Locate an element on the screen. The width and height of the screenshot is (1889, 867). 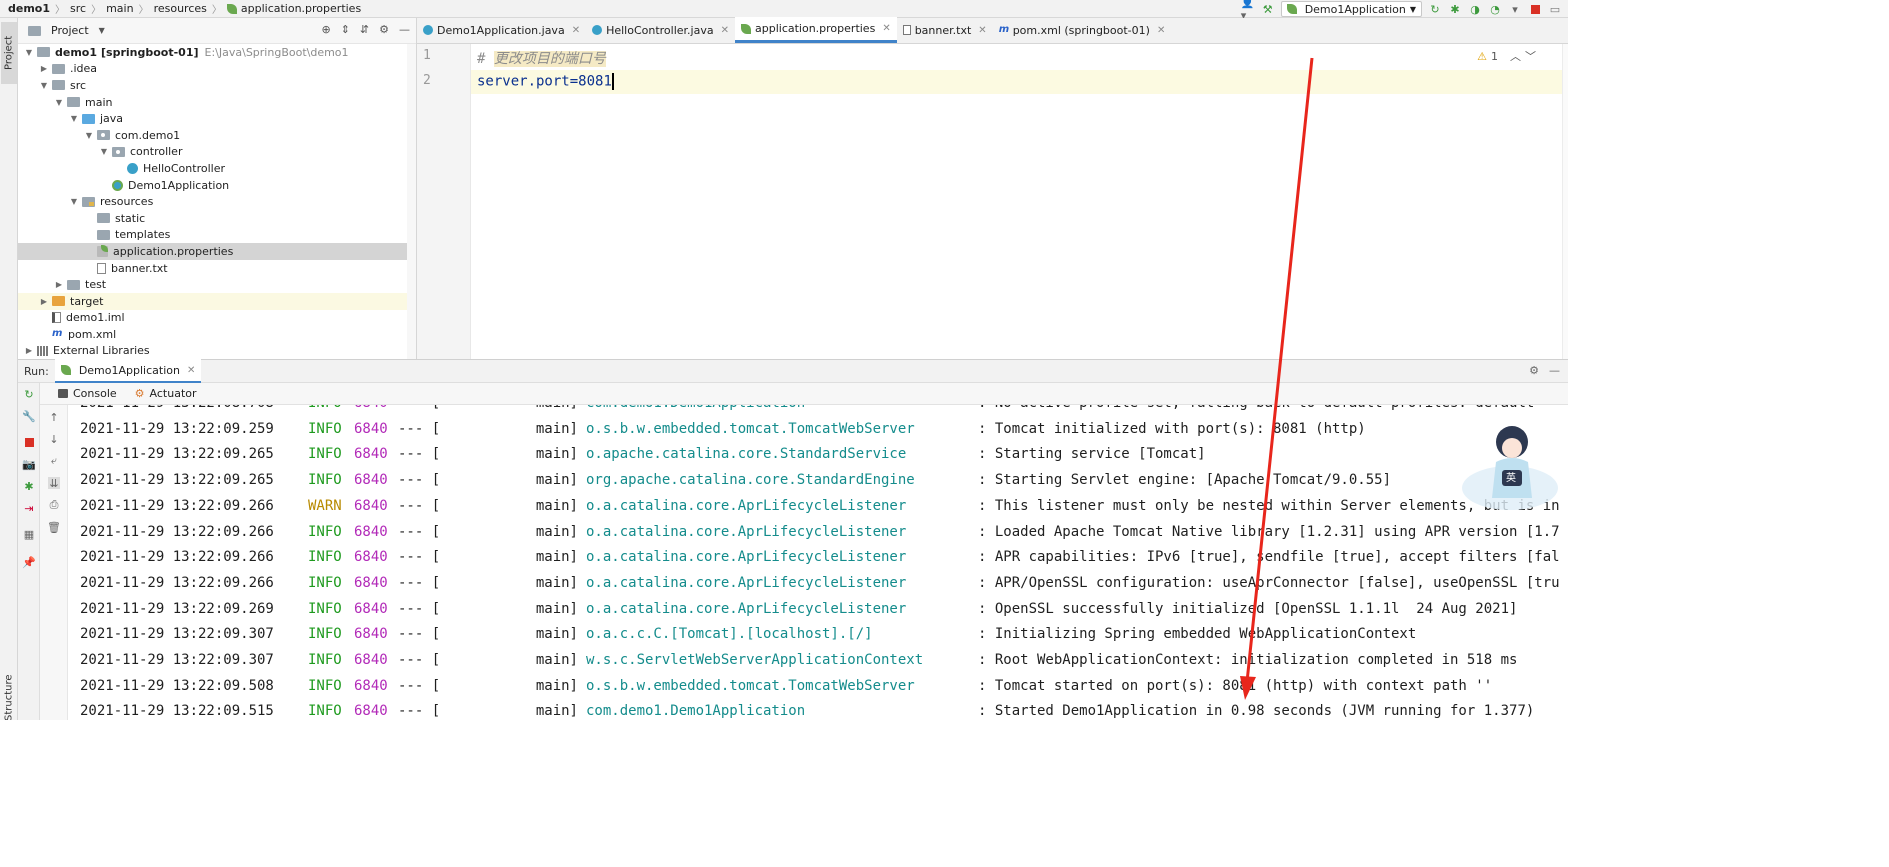
tree-item: HelloController is located at coordinates (212, 168).